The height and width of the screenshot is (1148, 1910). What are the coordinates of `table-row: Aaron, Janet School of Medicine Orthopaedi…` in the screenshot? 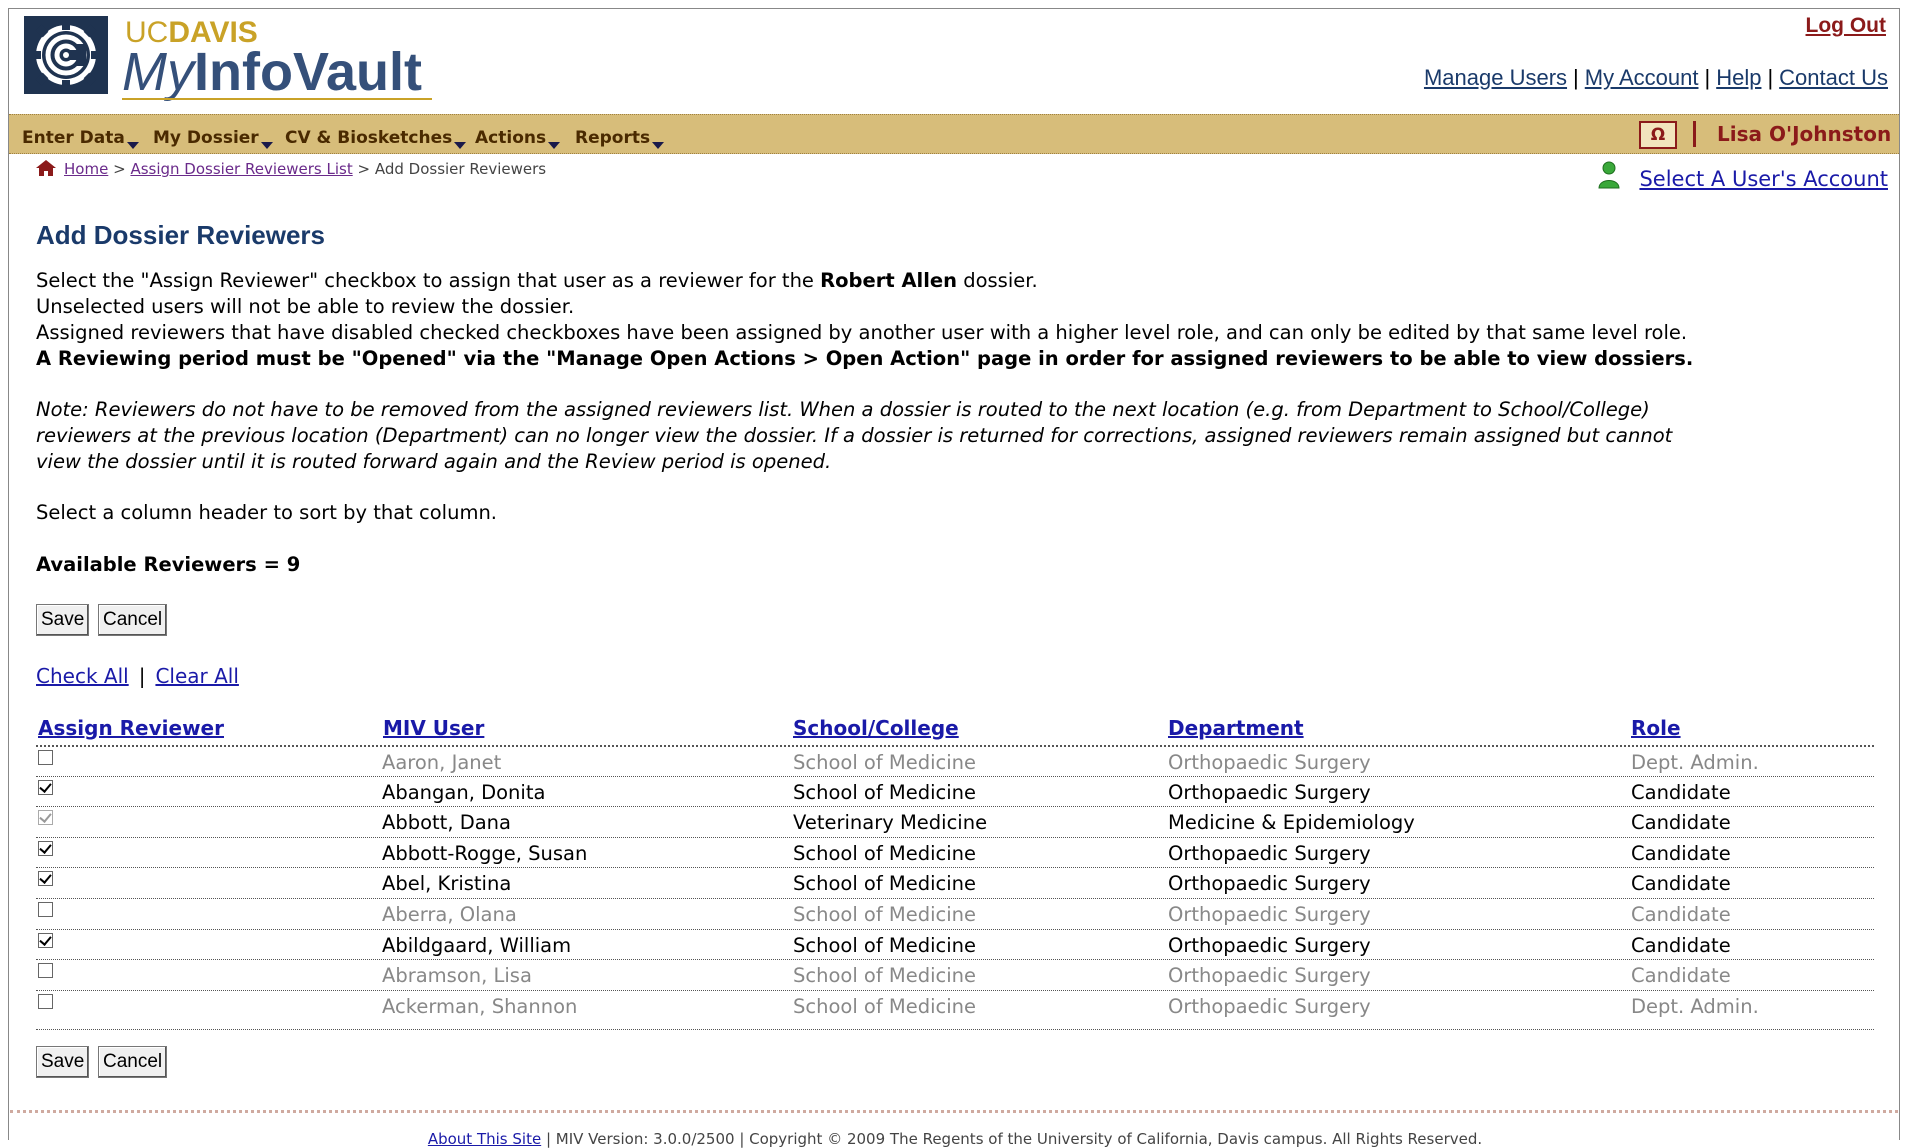 It's located at (955, 761).